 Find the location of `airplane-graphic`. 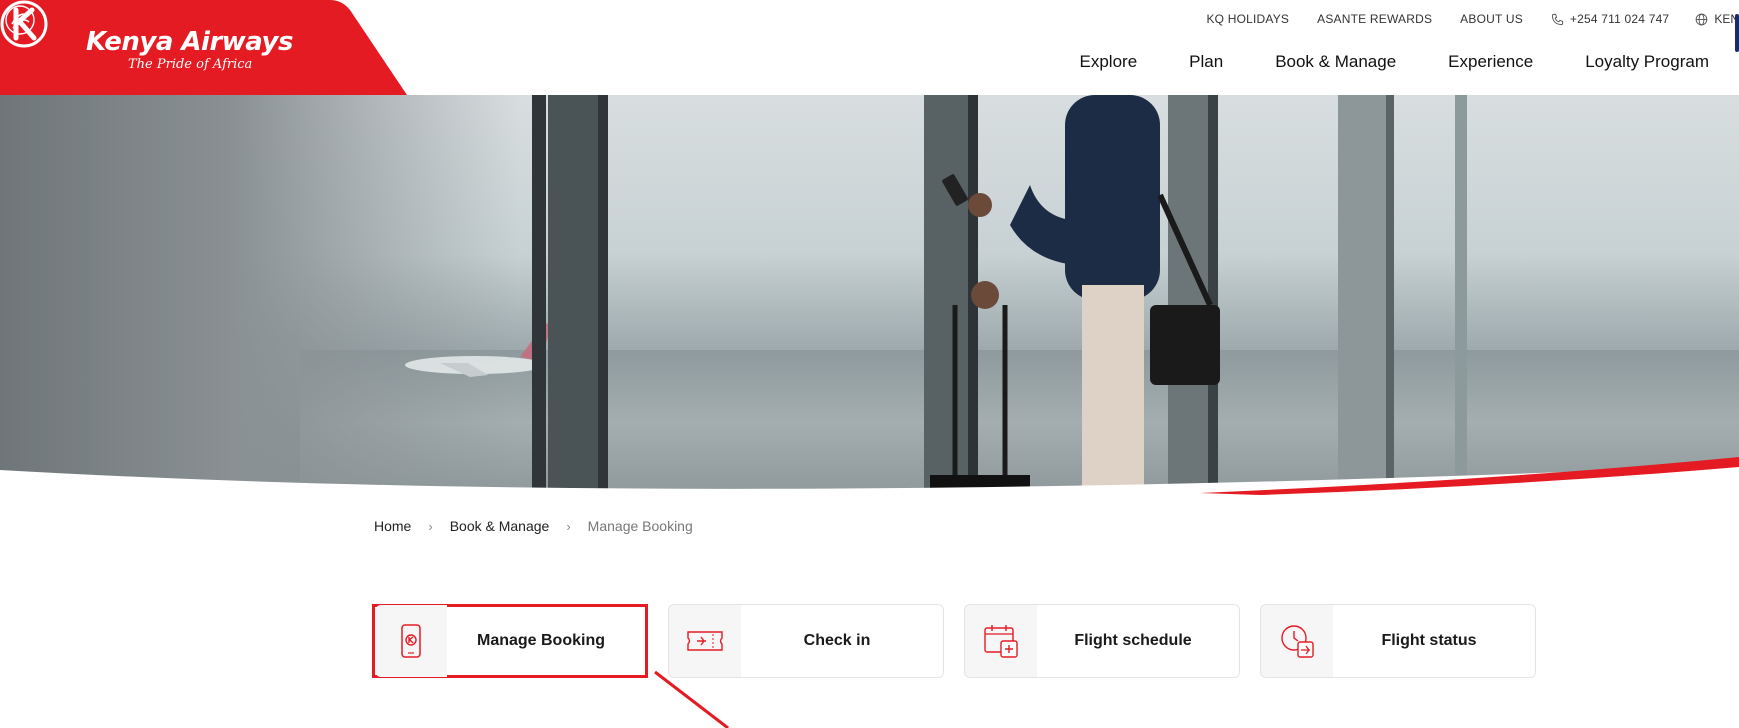

airplane-graphic is located at coordinates (478, 350).